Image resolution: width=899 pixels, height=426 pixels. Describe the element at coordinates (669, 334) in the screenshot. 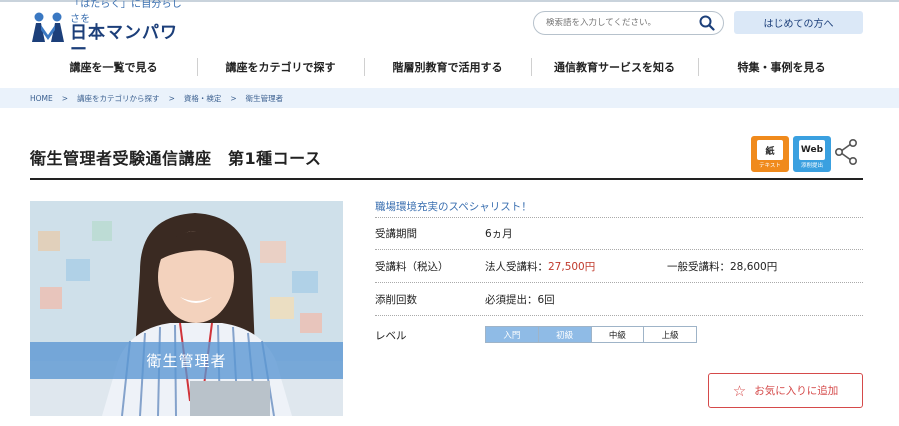

I see `level-advanced: 上級` at that location.